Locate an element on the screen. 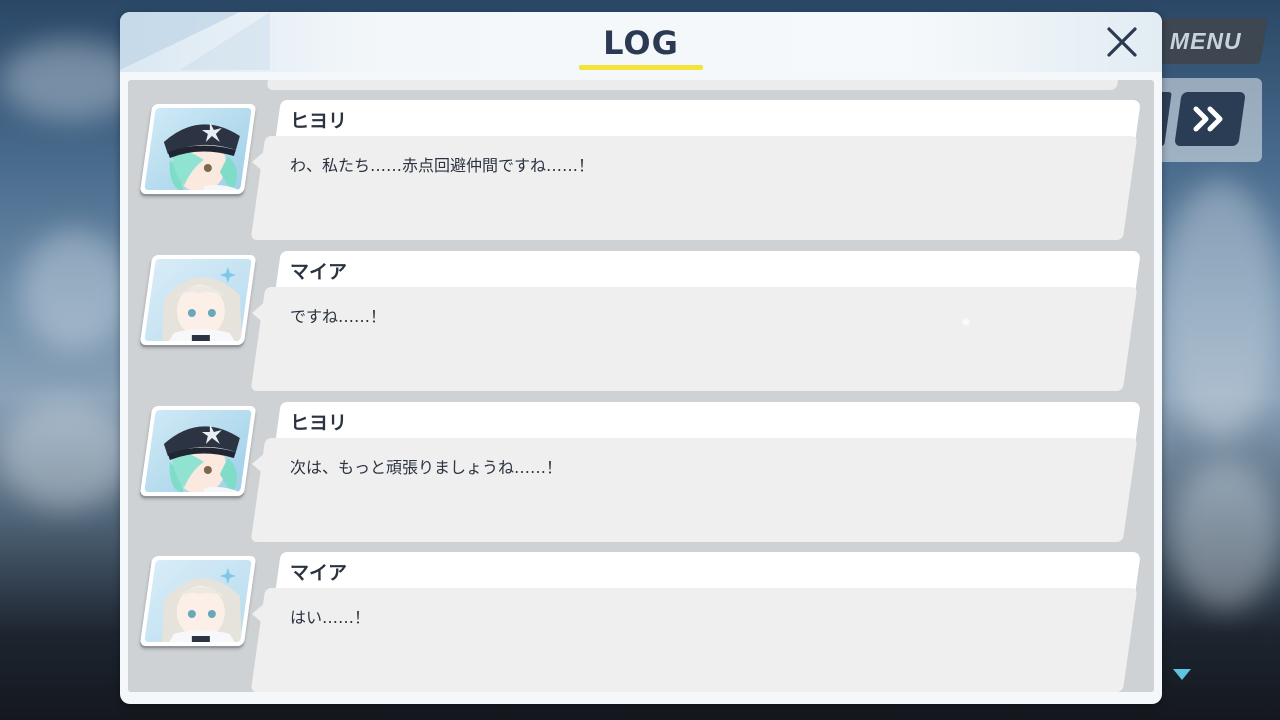  dialogue-bubble is located at coordinates (694, 640).